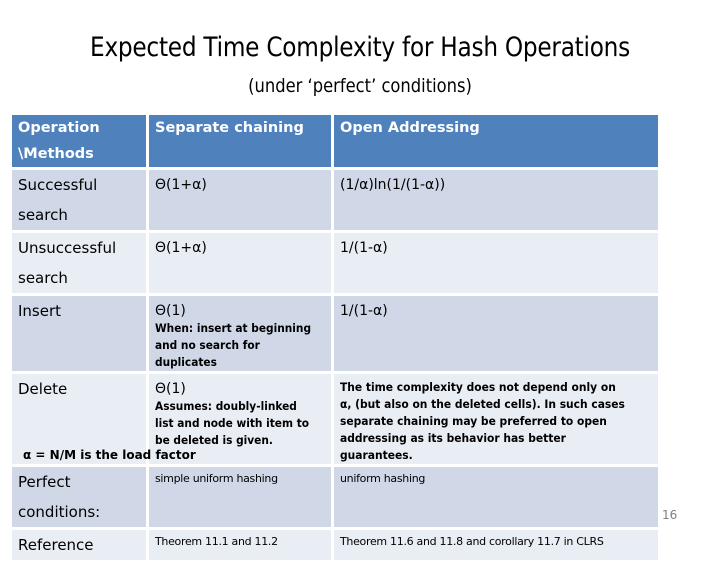  Describe the element at coordinates (670, 515) in the screenshot. I see `page-number: 16` at that location.